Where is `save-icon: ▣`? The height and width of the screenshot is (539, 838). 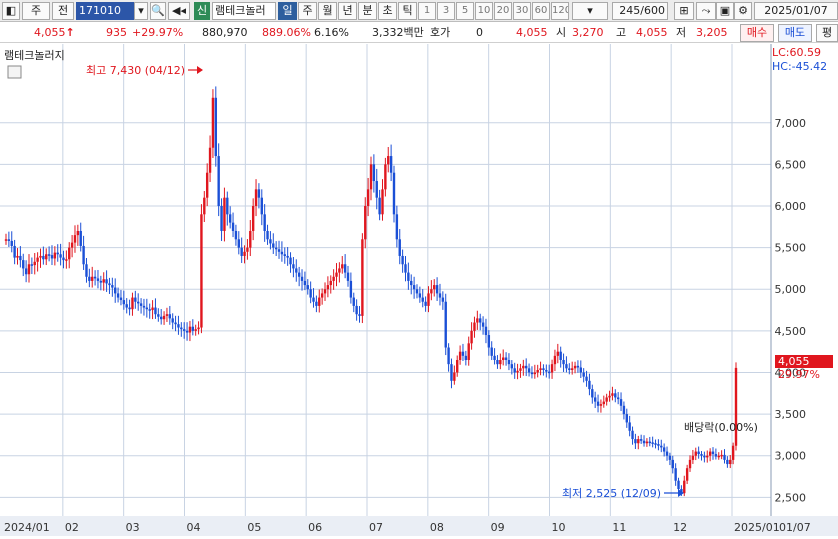 save-icon: ▣ is located at coordinates (725, 11).